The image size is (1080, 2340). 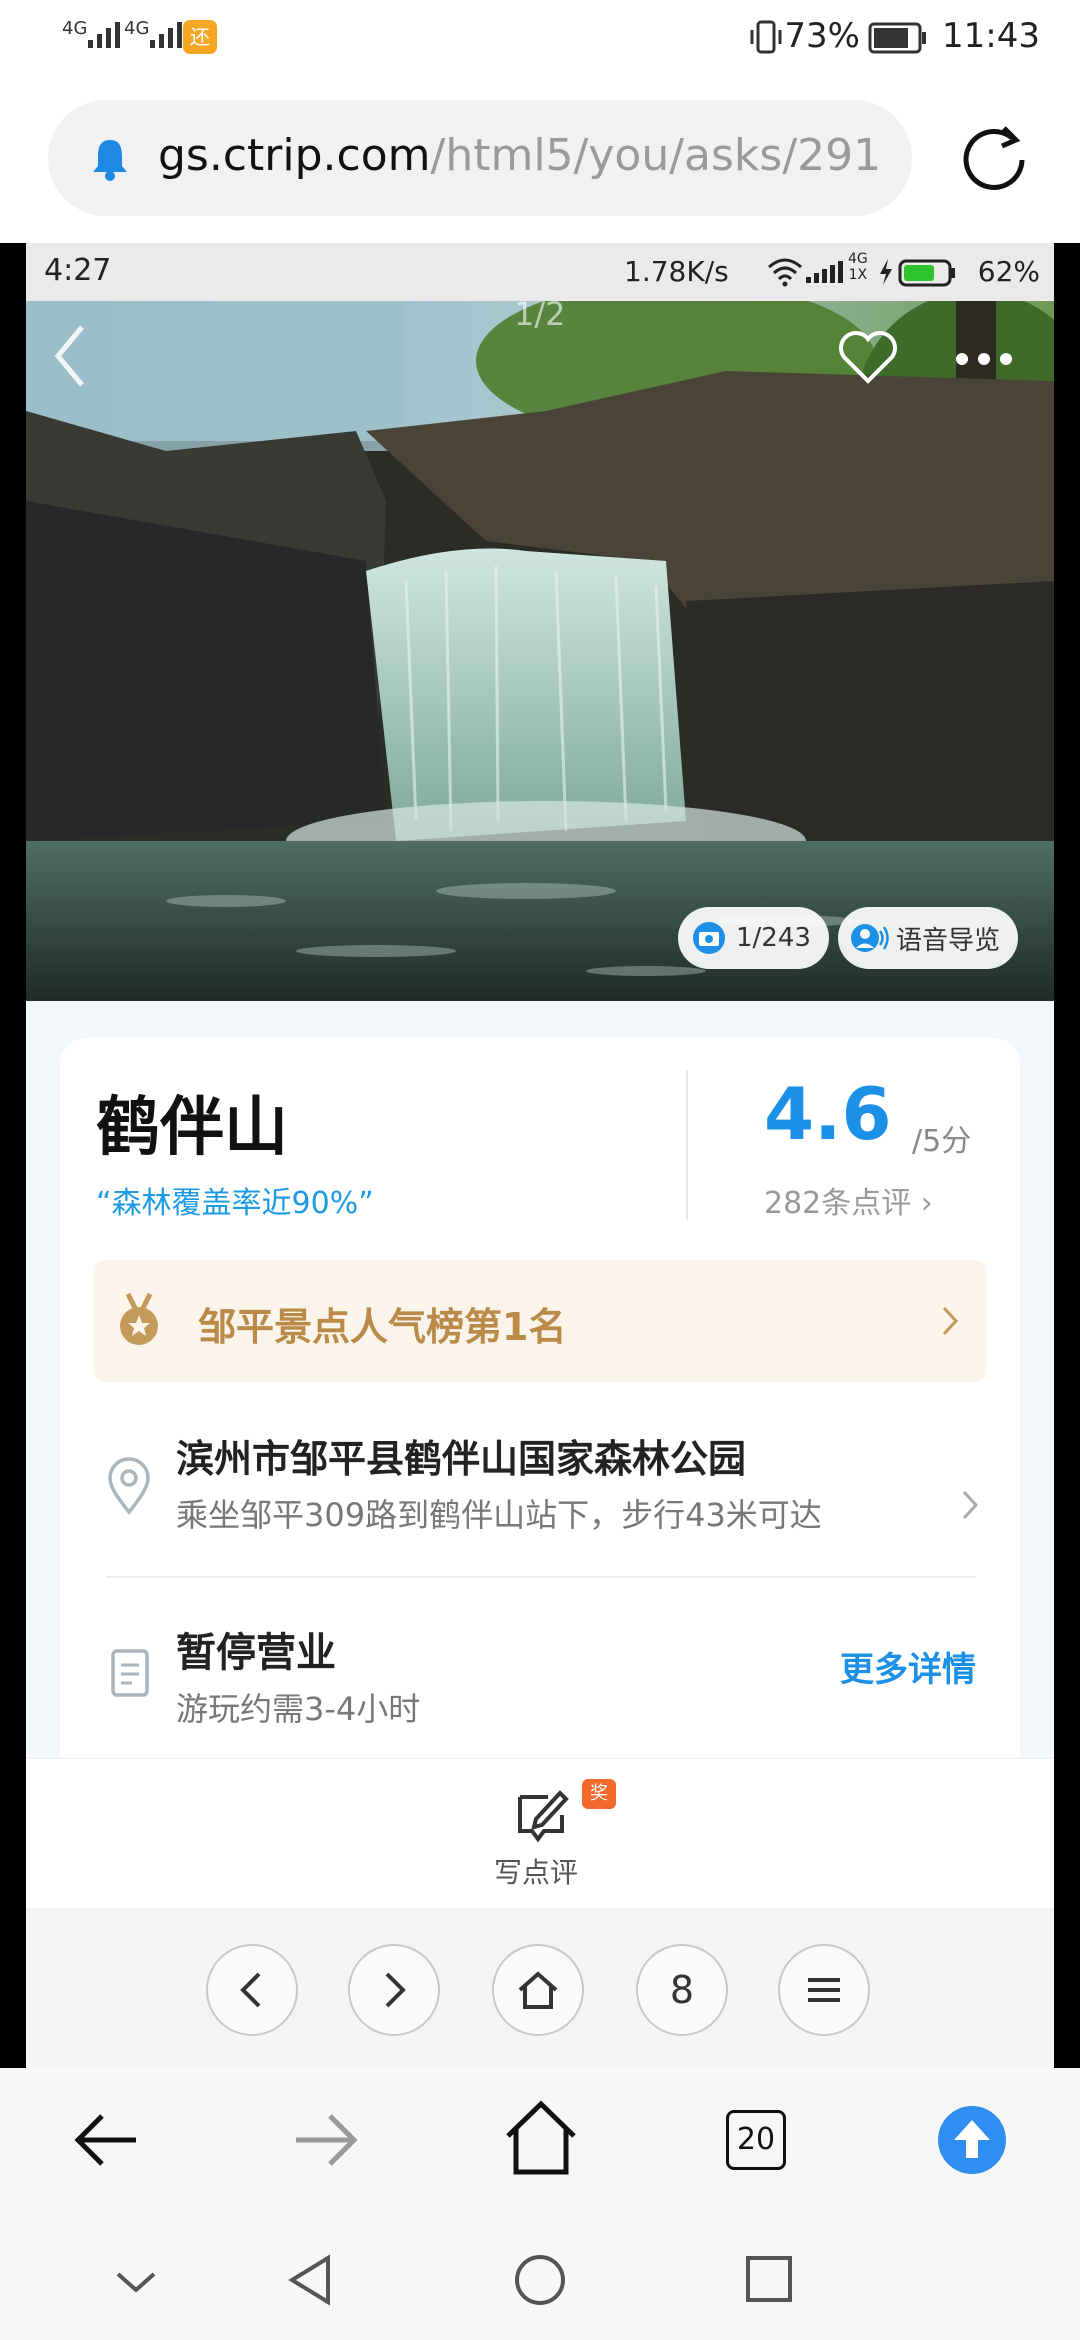 I want to click on browser-toolbar: 20, so click(x=540, y=2143).